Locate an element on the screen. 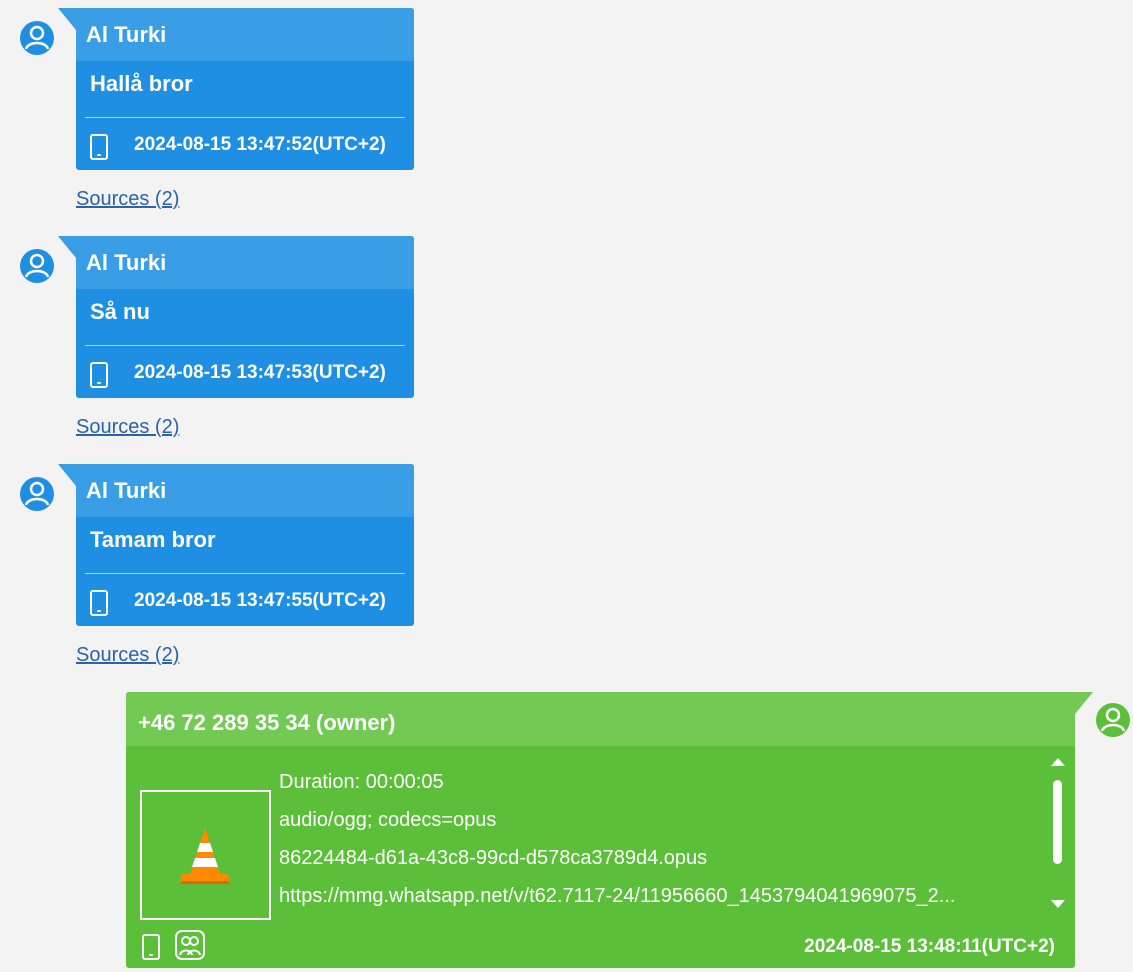 The width and height of the screenshot is (1133, 972). group-icon is located at coordinates (190, 945).